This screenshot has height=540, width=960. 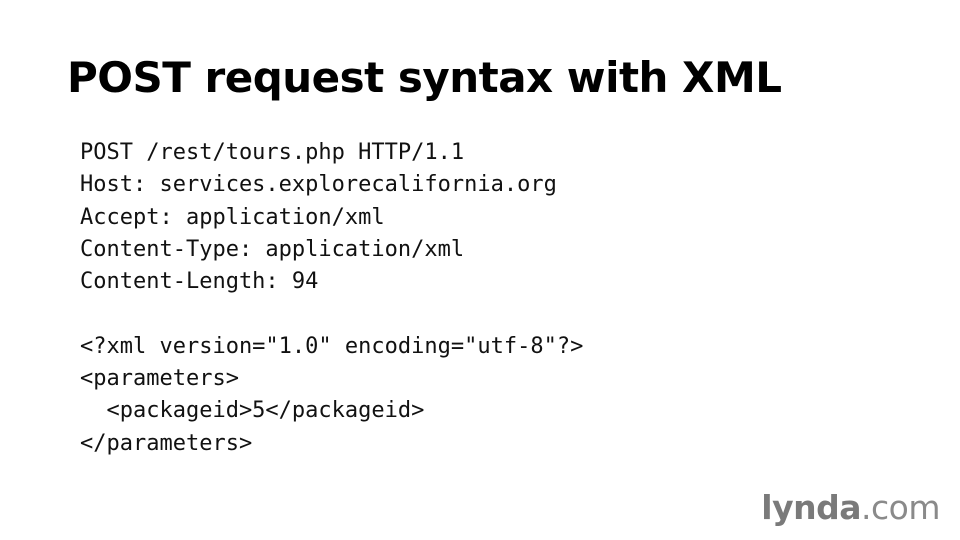 I want to click on logo-brand: lynda, so click(x=811, y=507).